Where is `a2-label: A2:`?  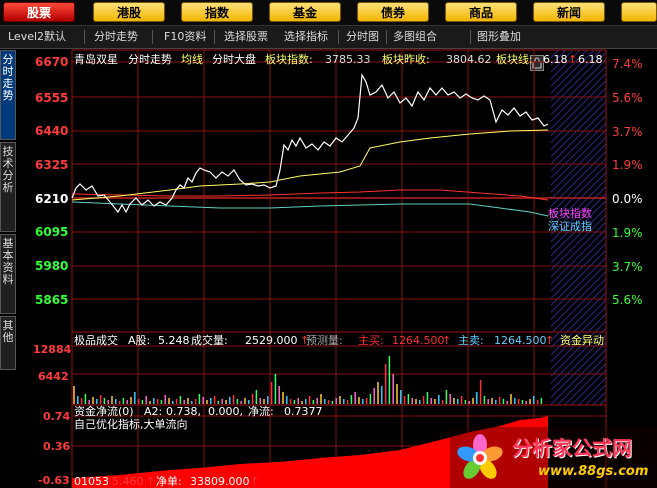
a2-label: A2: is located at coordinates (153, 411).